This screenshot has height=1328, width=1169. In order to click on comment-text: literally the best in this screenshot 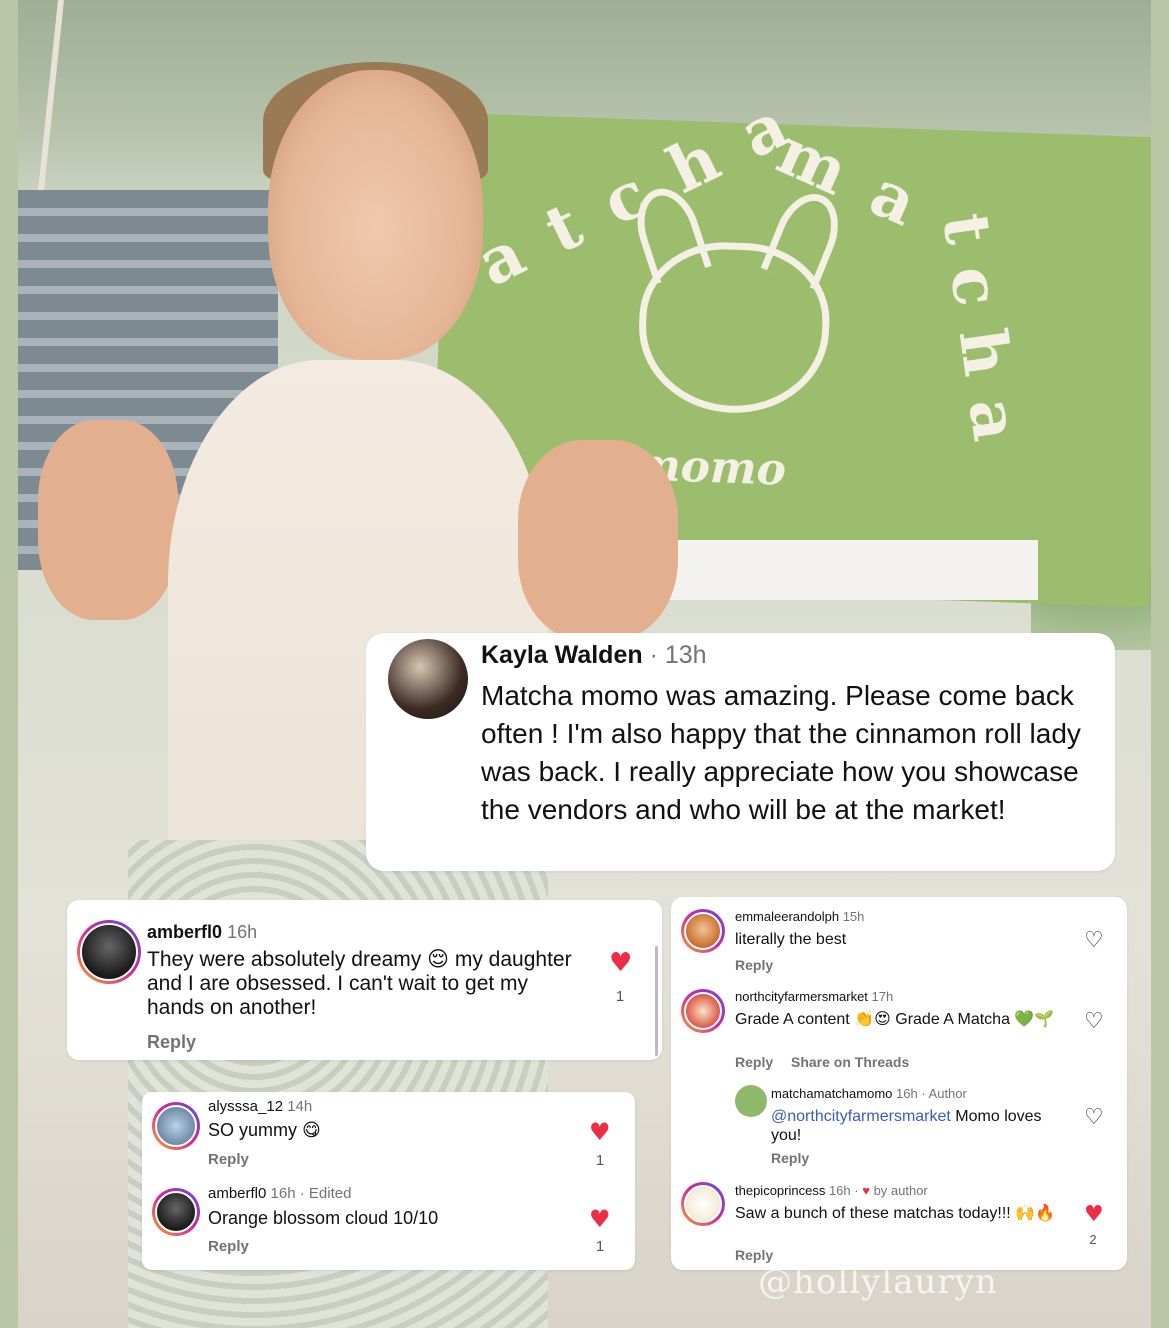, I will do `click(791, 939)`.